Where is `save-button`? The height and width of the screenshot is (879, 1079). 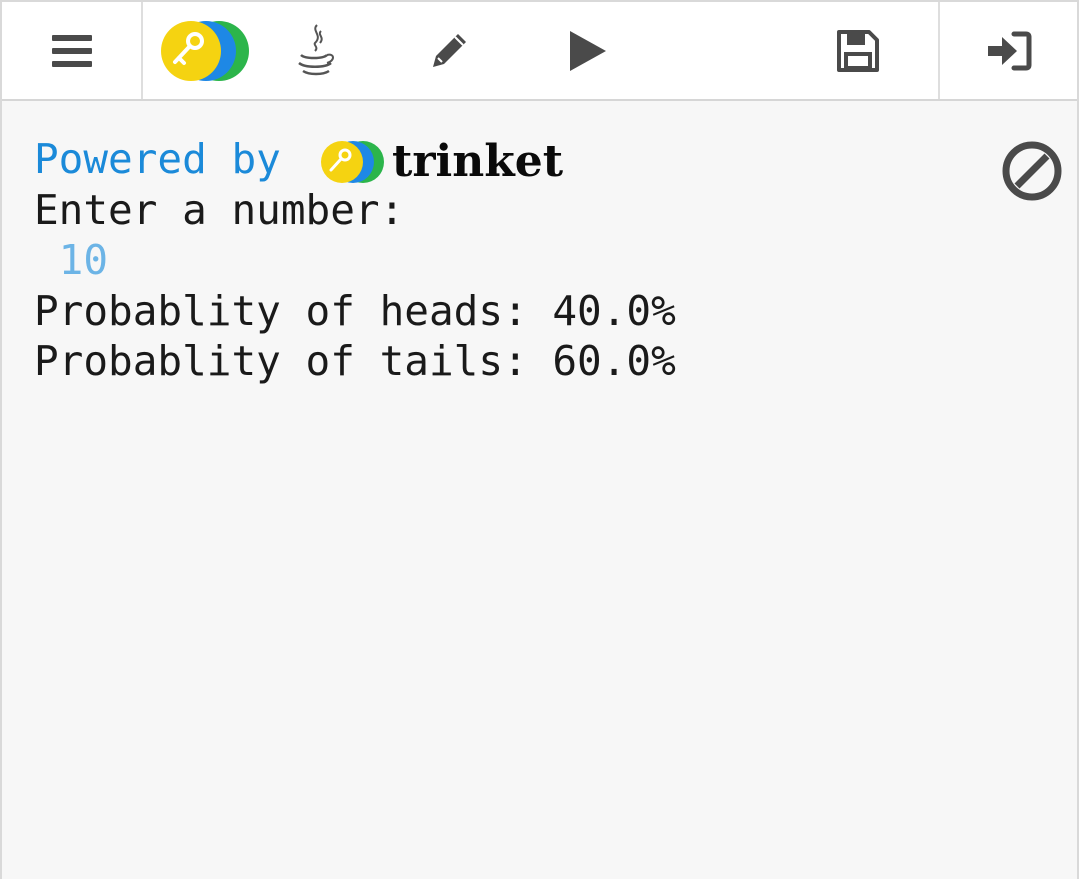
save-button is located at coordinates (858, 50).